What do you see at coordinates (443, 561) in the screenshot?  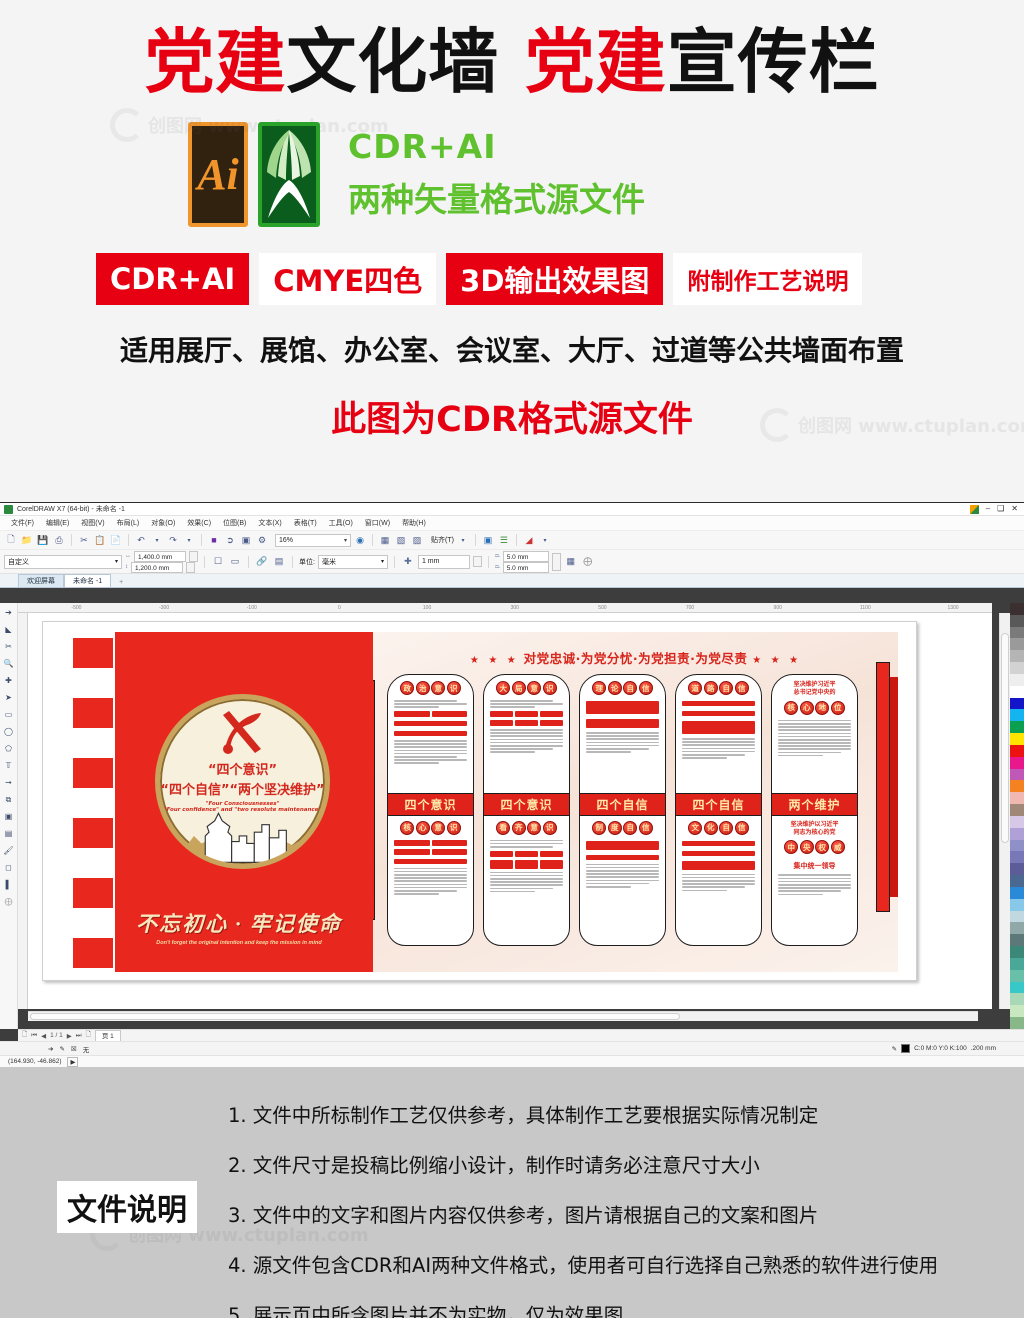 I see `nudge-field: 1 mm` at bounding box center [443, 561].